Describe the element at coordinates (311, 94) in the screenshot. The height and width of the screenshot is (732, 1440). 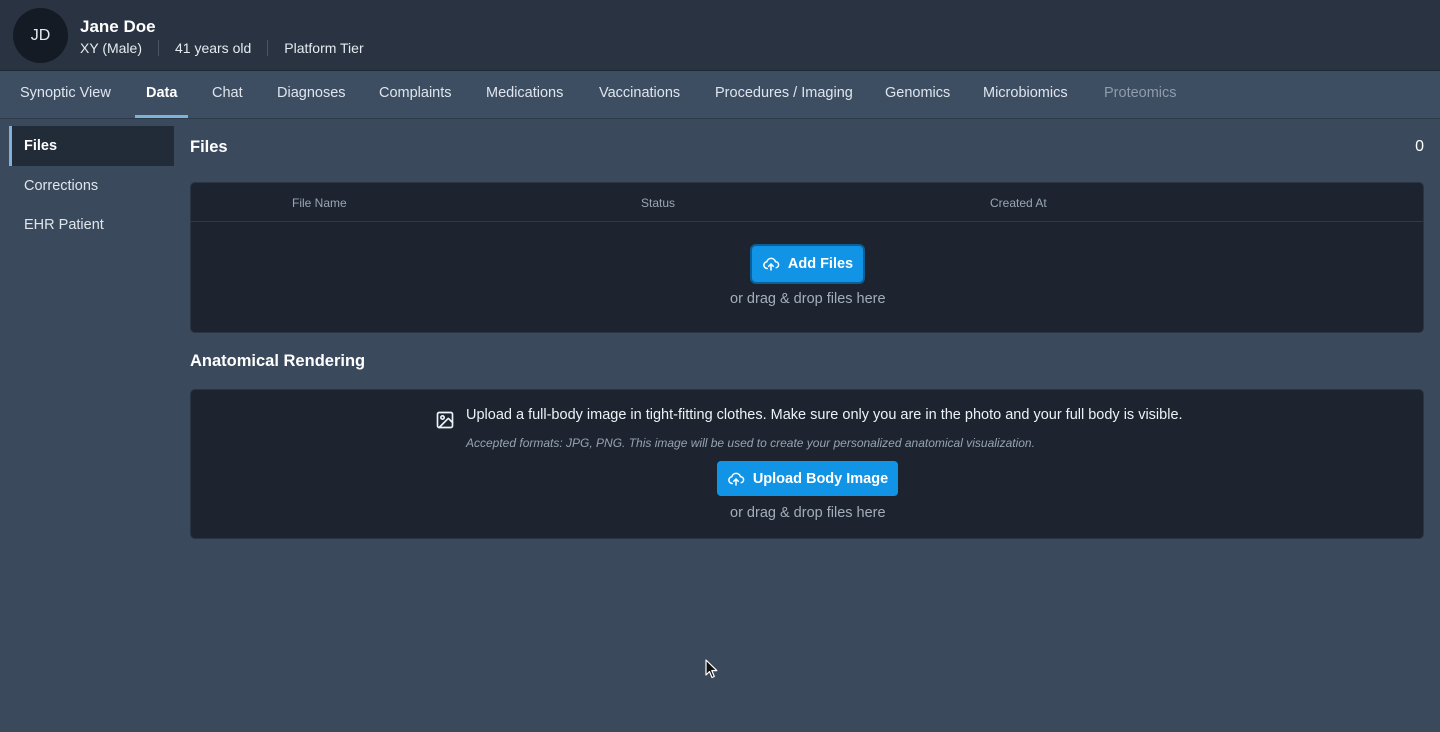
I see `tab-diagnoses: Diagnoses` at that location.